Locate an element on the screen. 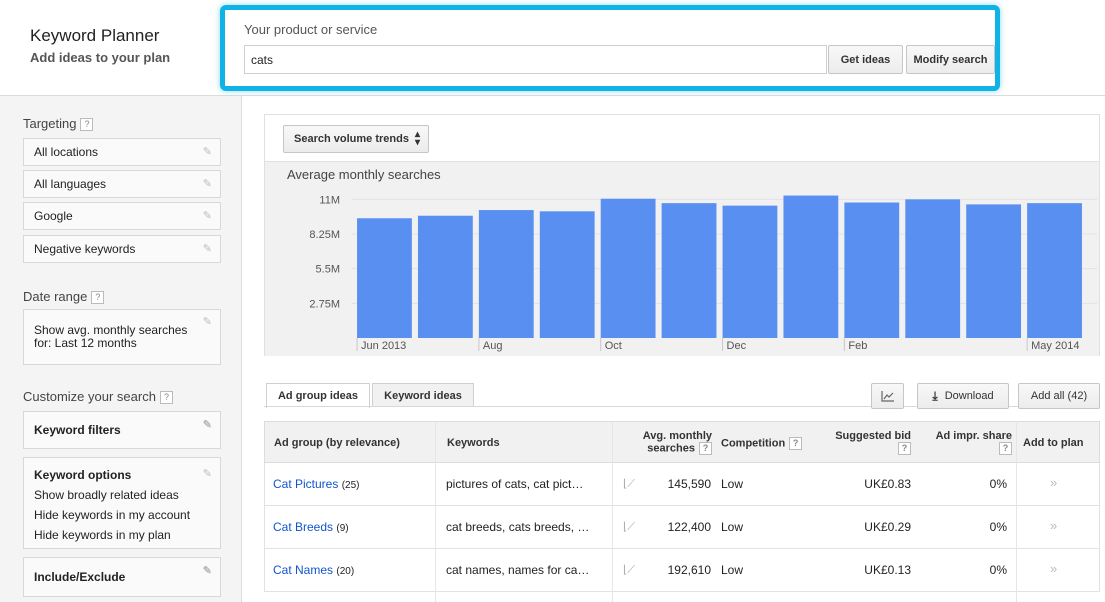 This screenshot has width=1105, height=602. searches-cell: 192,610 is located at coordinates (689, 570).